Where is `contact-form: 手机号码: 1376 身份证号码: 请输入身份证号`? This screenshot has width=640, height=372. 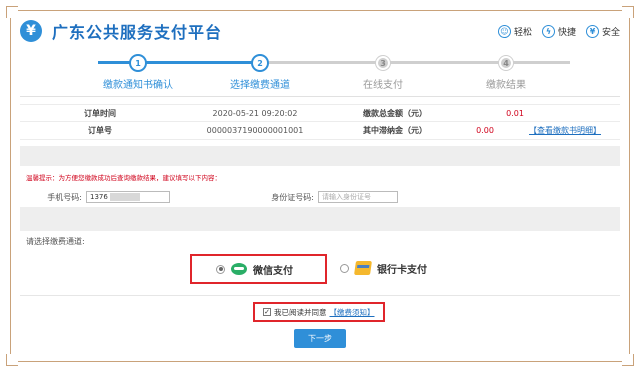 contact-form: 手机号码: 1376 身份证号码: 请输入身份证号 is located at coordinates (320, 197).